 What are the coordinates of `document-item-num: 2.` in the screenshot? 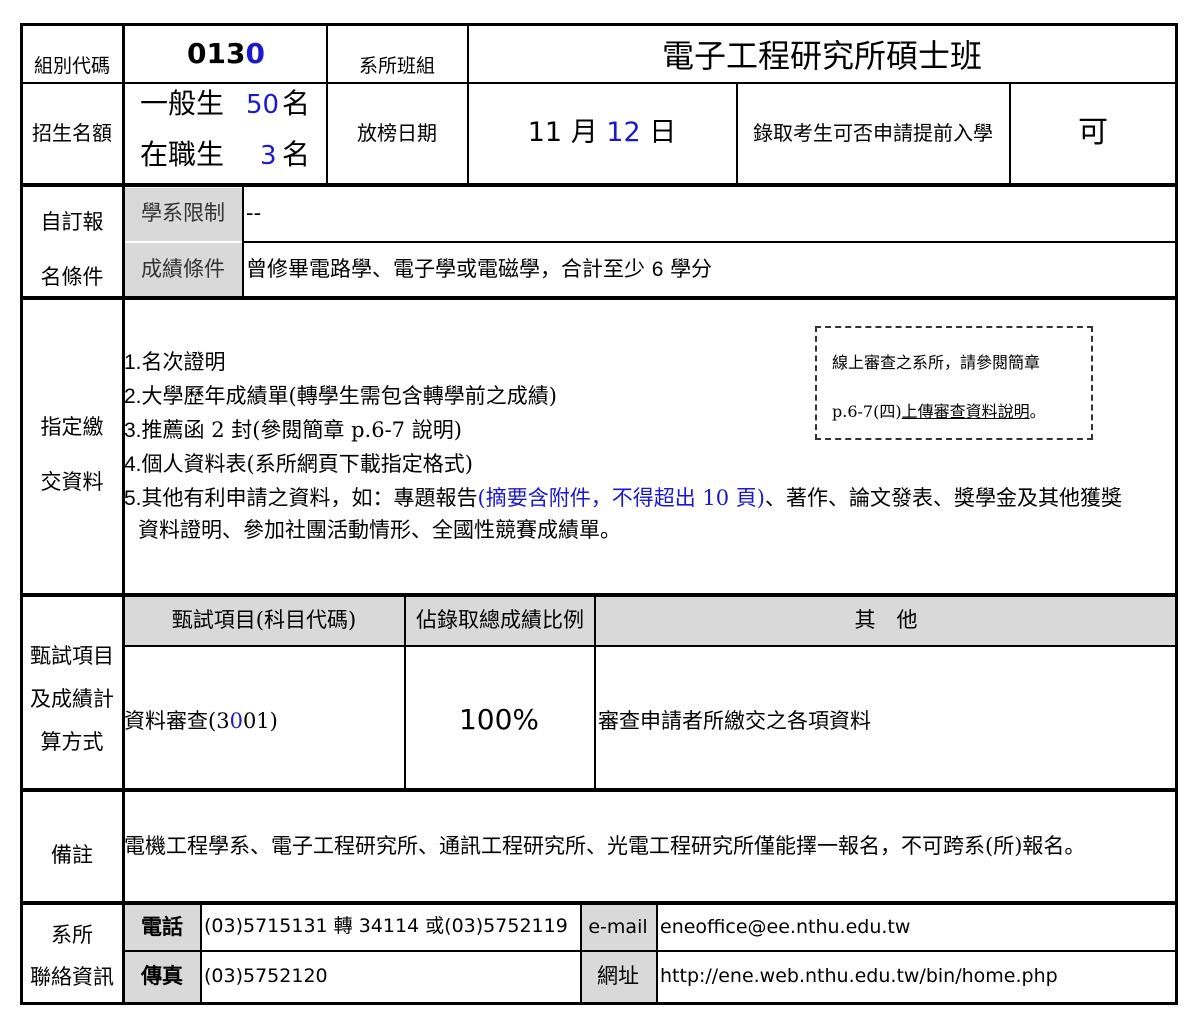 It's located at (133, 396).